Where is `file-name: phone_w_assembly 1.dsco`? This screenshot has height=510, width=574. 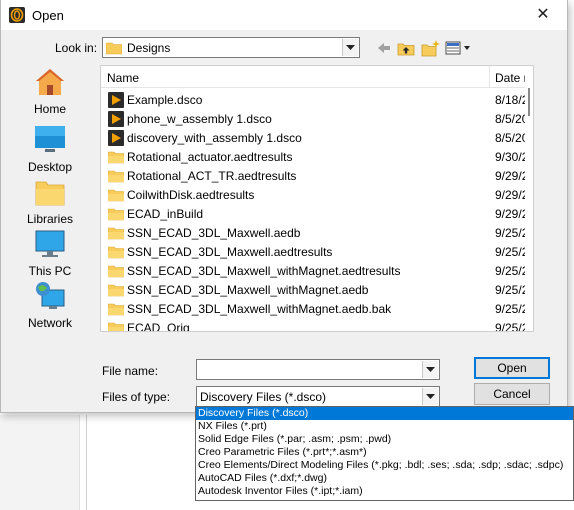
file-name: phone_w_assembly 1.dsco is located at coordinates (199, 119).